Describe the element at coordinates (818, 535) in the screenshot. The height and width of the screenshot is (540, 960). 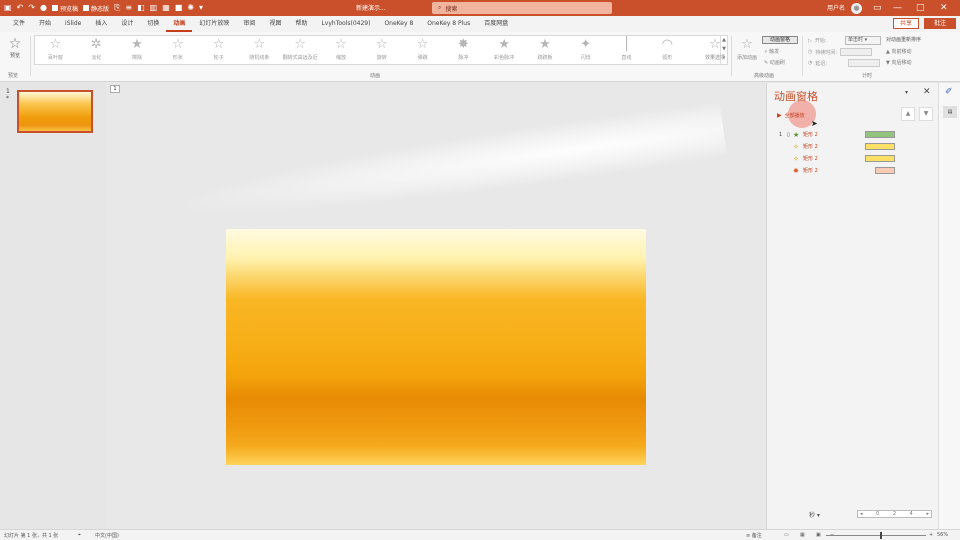
I see `reading-view-icon: ▣` at that location.